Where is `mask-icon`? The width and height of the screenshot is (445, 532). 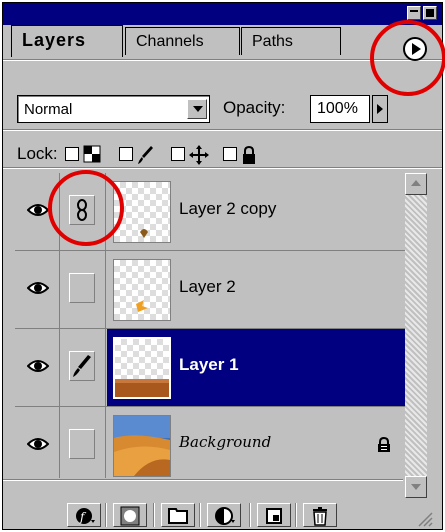
mask-icon is located at coordinates (130, 516).